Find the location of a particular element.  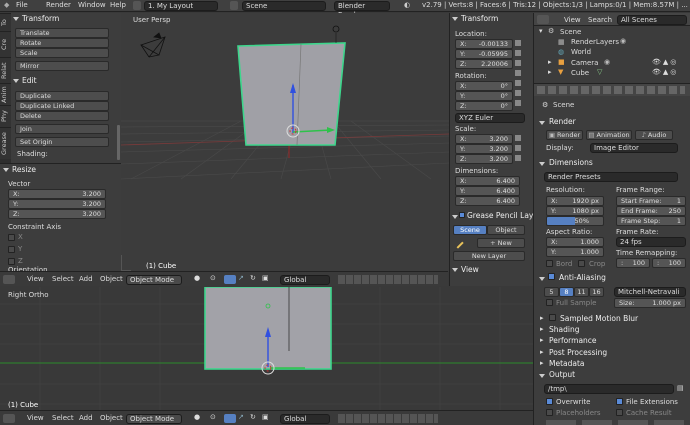

axis-y-checkbox is located at coordinates (11, 249).